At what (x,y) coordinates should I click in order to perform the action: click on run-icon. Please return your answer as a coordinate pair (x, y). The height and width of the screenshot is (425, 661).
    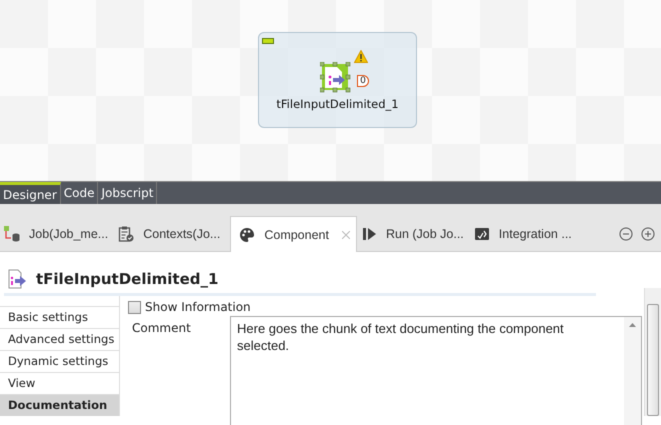
    Looking at the image, I should click on (368, 234).